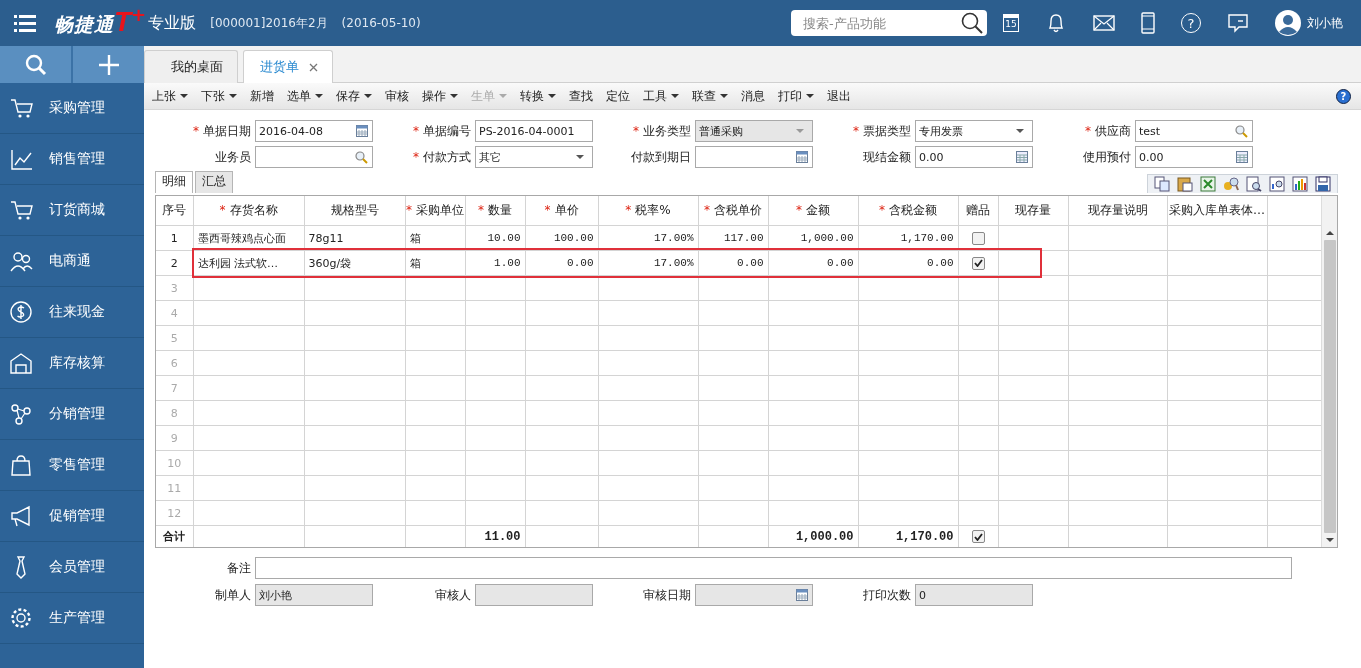 This screenshot has width=1361, height=668. I want to click on table-cell: 100.00, so click(573, 238).